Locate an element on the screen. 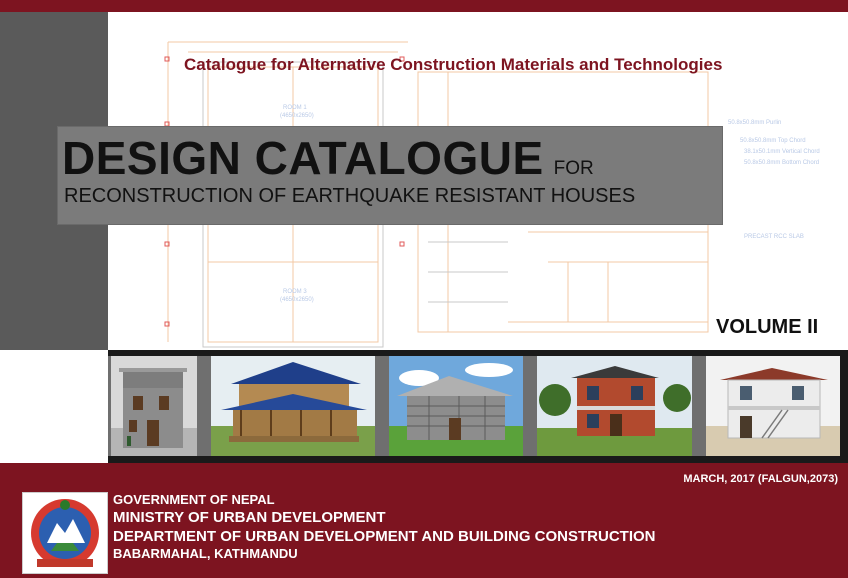 This screenshot has width=848, height=578. bottom-chord-label: 50.8x50.8mm Bottom Chord is located at coordinates (781, 163).